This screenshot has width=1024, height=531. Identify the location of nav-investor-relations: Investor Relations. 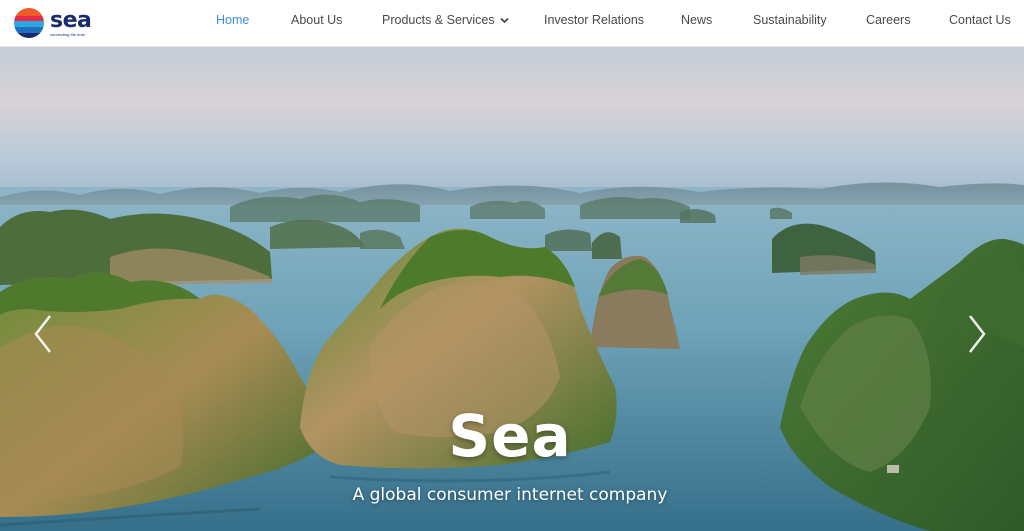
(594, 20).